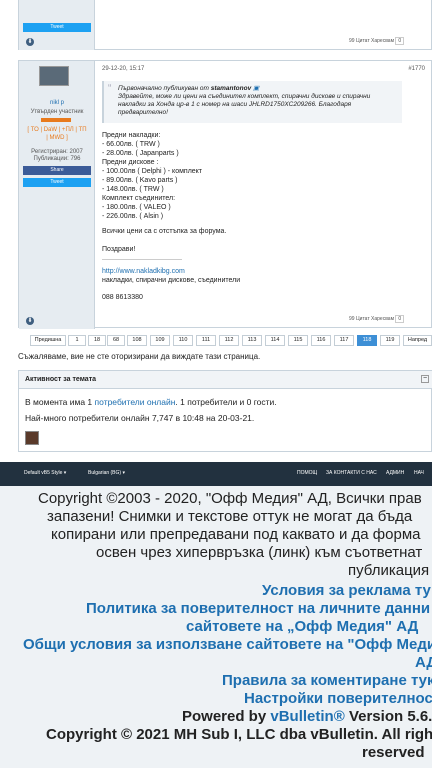  I want to click on page-18: 18, so click(97, 340).